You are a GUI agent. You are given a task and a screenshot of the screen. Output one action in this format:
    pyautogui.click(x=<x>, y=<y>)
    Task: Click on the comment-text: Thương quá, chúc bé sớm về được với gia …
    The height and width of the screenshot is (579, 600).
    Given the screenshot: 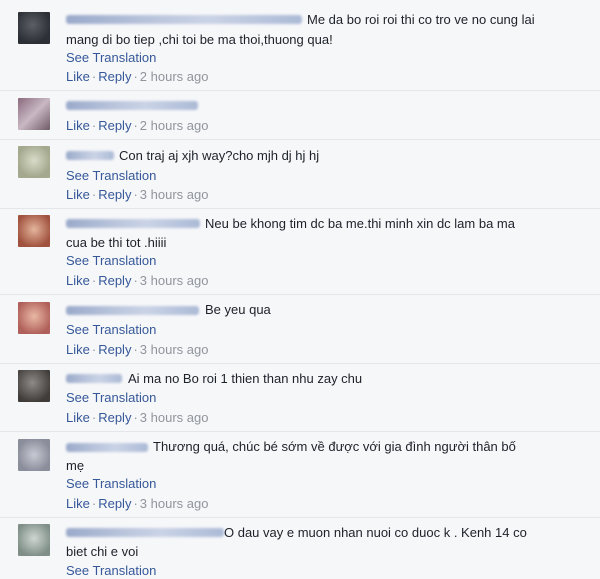 What is the action you would take?
    pyautogui.click(x=334, y=446)
    